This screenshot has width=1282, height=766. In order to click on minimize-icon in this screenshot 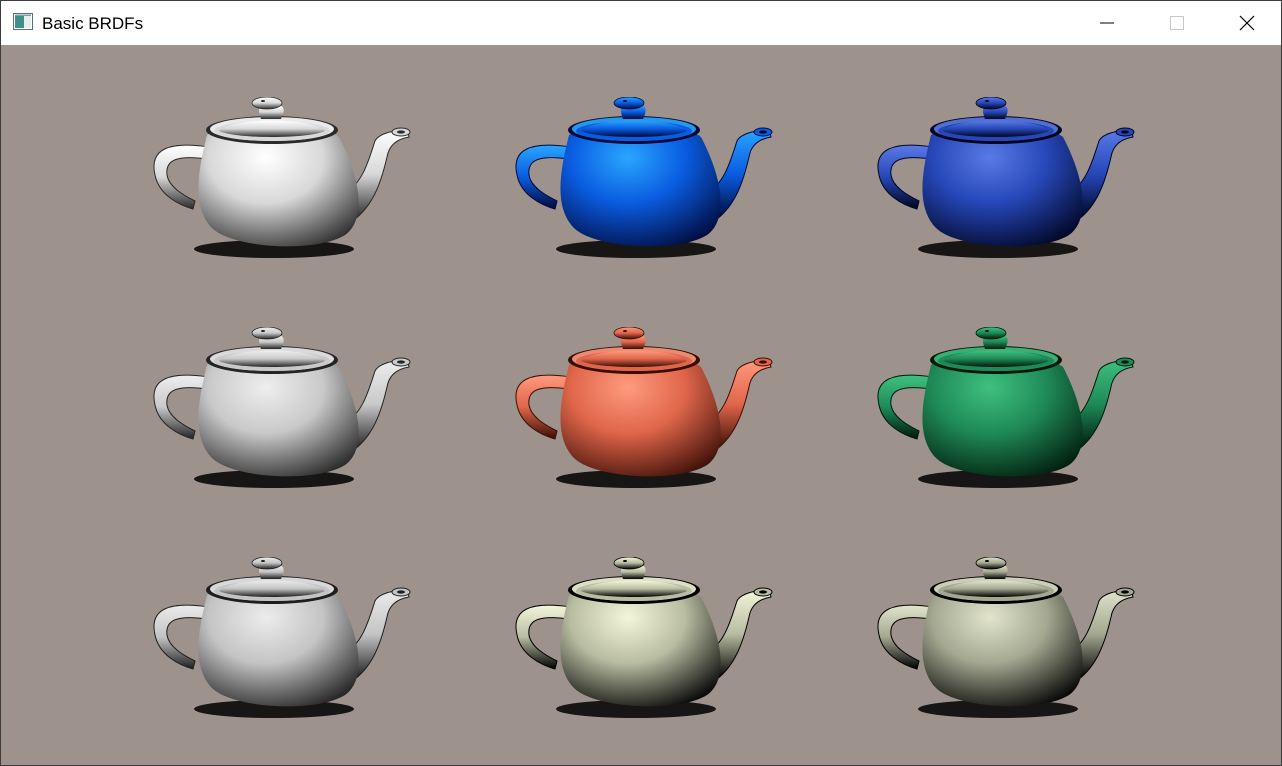, I will do `click(1107, 23)`.